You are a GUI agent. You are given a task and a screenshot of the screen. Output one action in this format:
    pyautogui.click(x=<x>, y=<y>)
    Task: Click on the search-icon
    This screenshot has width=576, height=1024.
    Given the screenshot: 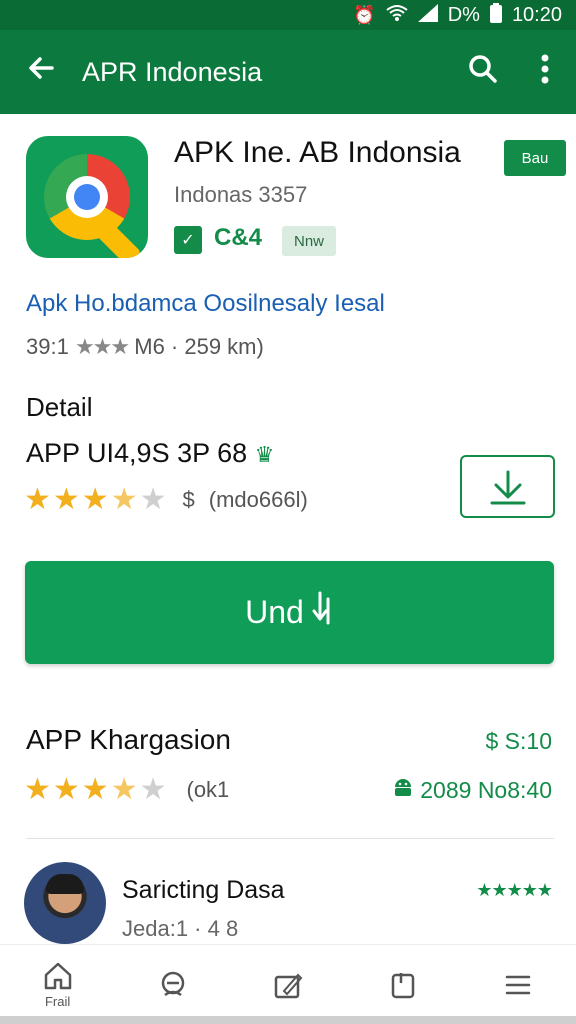 What is the action you would take?
    pyautogui.click(x=483, y=72)
    